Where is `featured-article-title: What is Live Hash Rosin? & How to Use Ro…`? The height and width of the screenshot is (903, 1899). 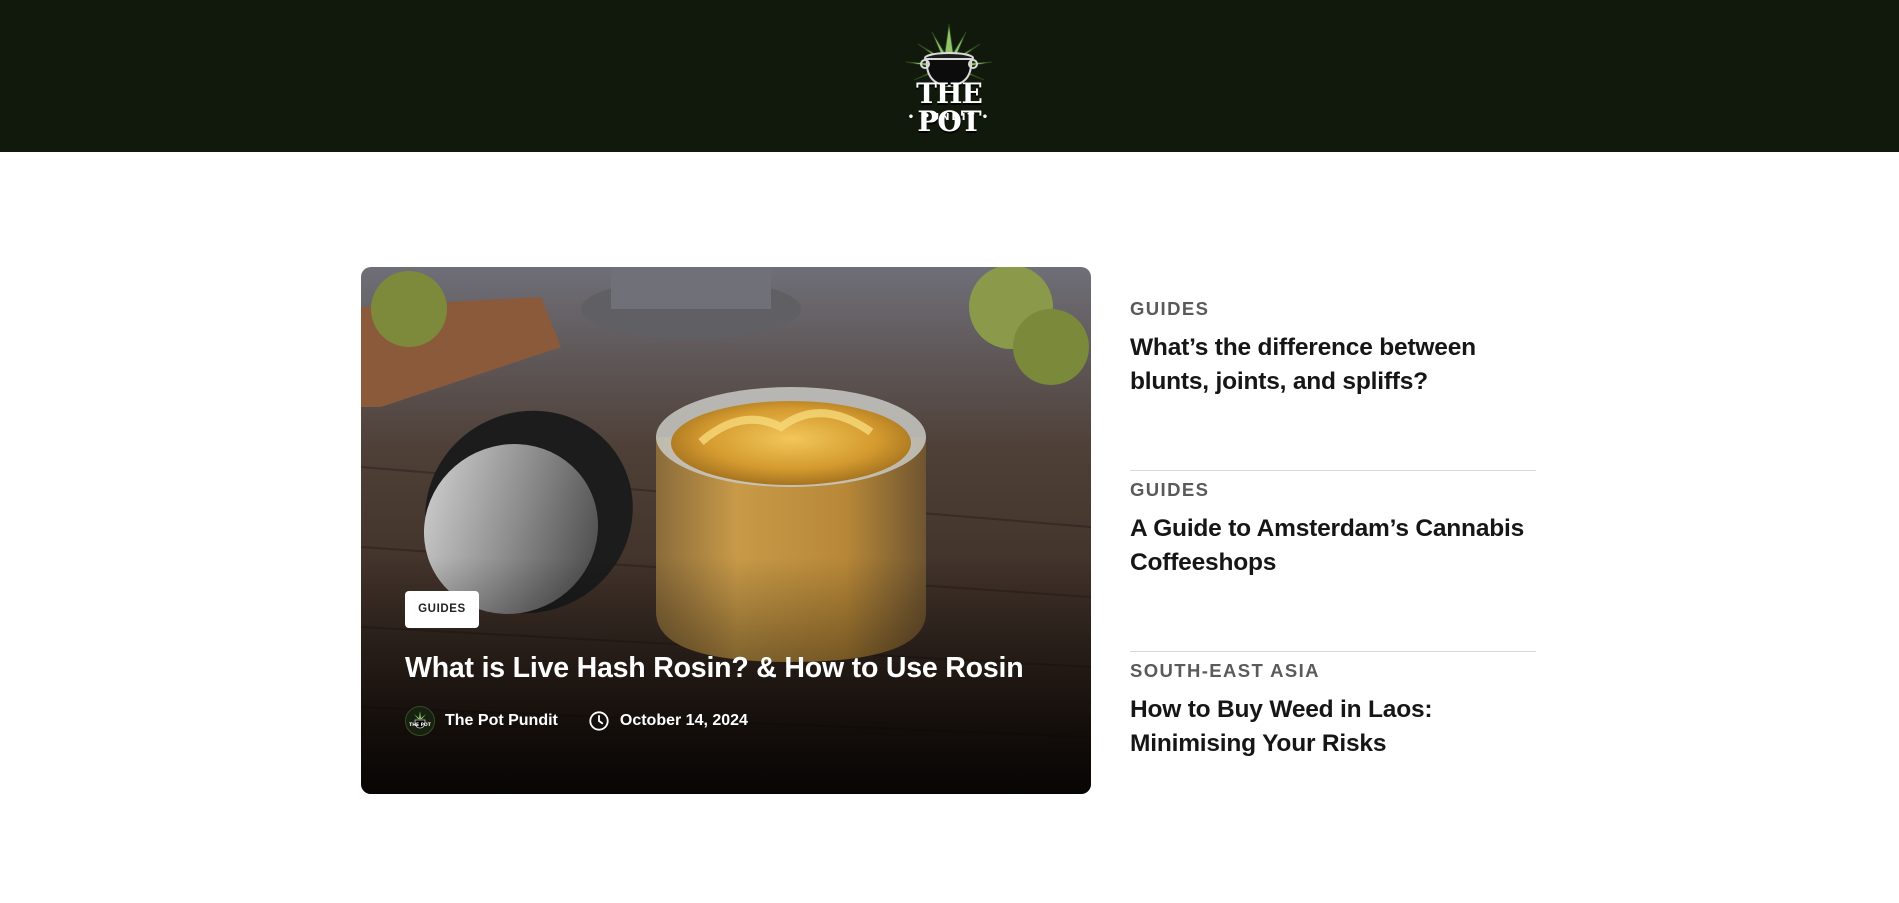 featured-article-title: What is Live Hash Rosin? & How to Use Ro… is located at coordinates (735, 668).